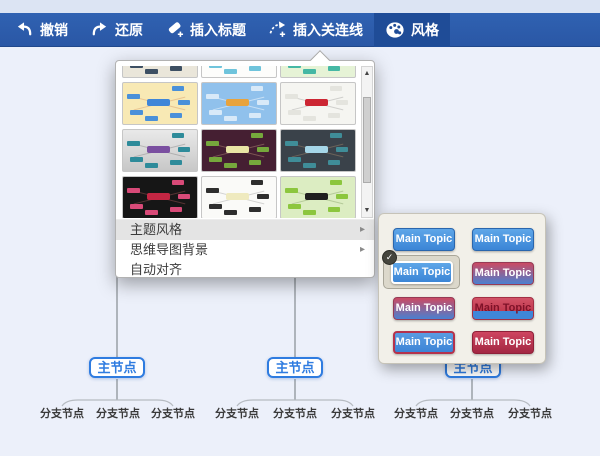 The image size is (600, 456). Describe the element at coordinates (41, 30) in the screenshot. I see `undo-button: 撤销` at that location.